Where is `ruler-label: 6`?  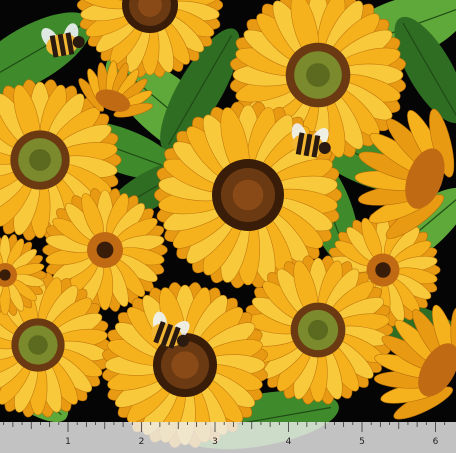 ruler-label: 6 is located at coordinates (436, 442).